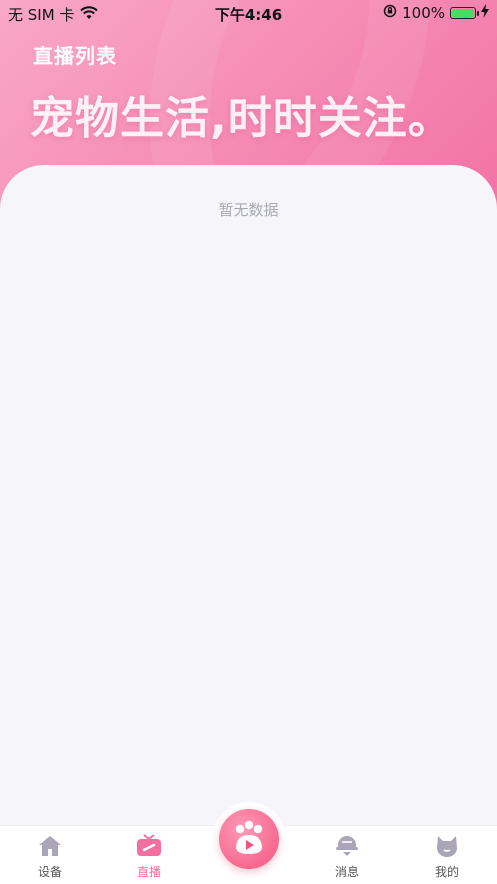 Image resolution: width=497 pixels, height=884 pixels. Describe the element at coordinates (89, 14) in the screenshot. I see `wifi-icon` at that location.